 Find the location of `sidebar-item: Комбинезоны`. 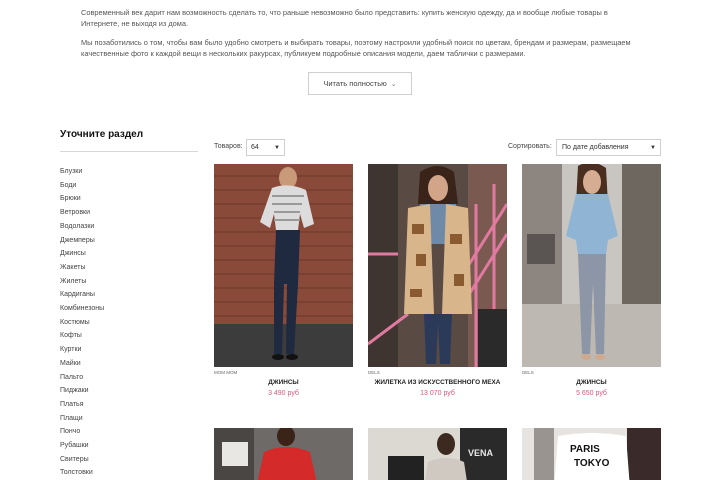

sidebar-item: Комбинезоны is located at coordinates (82, 309).